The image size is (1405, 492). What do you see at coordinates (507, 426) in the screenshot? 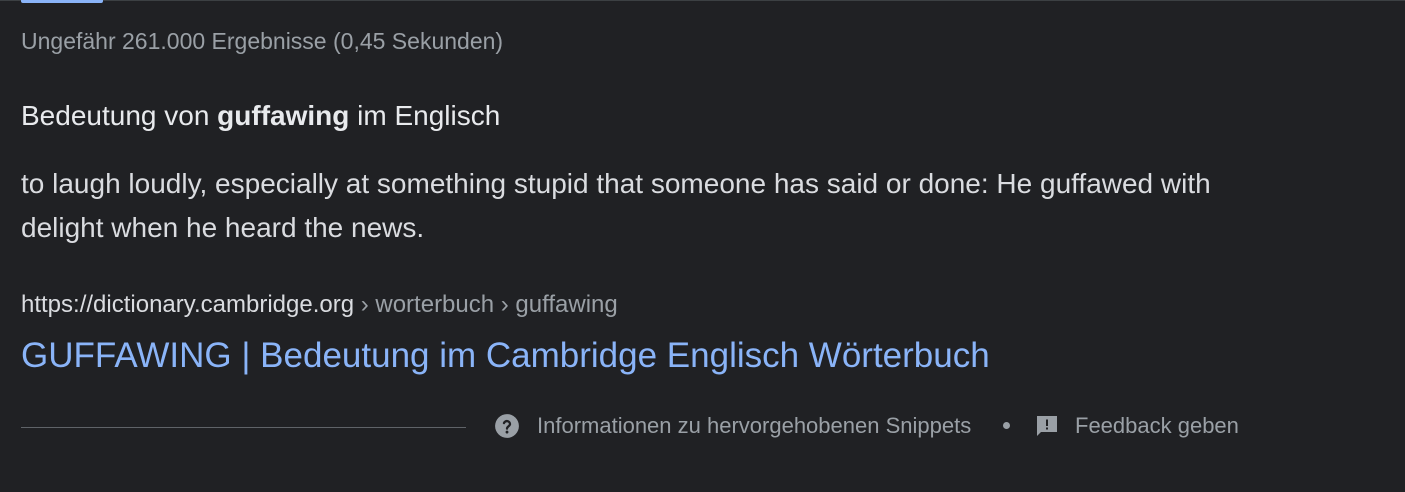
I see `help-circle-icon` at bounding box center [507, 426].